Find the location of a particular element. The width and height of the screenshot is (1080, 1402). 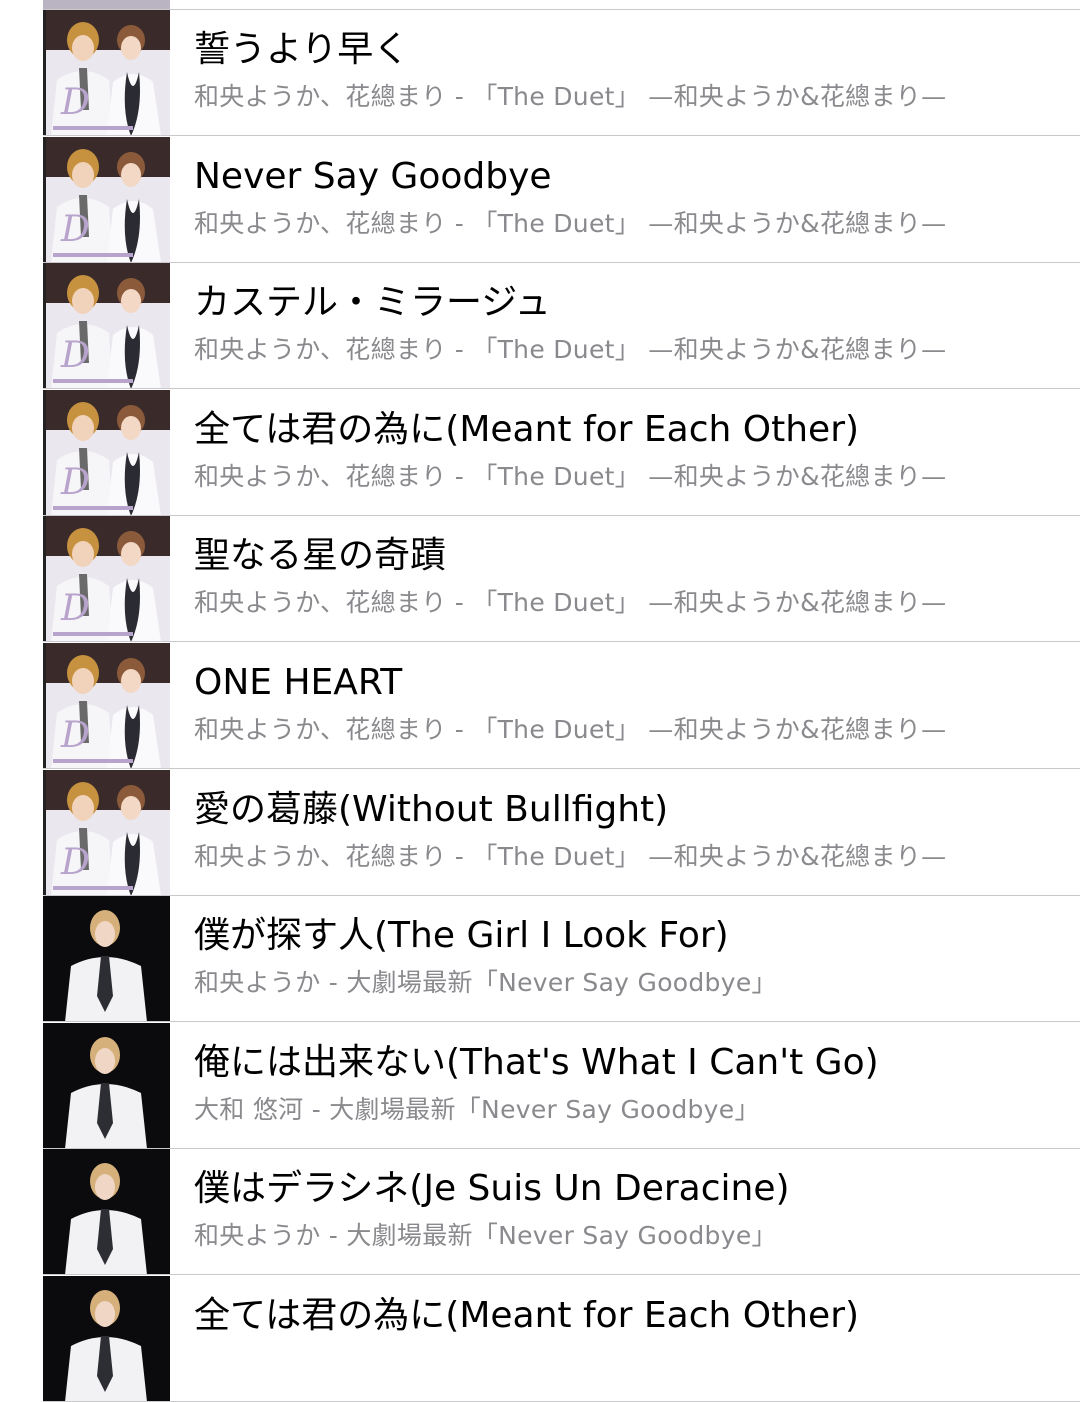

song-row: 全ては君の為に(Meant for Each Other) is located at coordinates (540, 1339).